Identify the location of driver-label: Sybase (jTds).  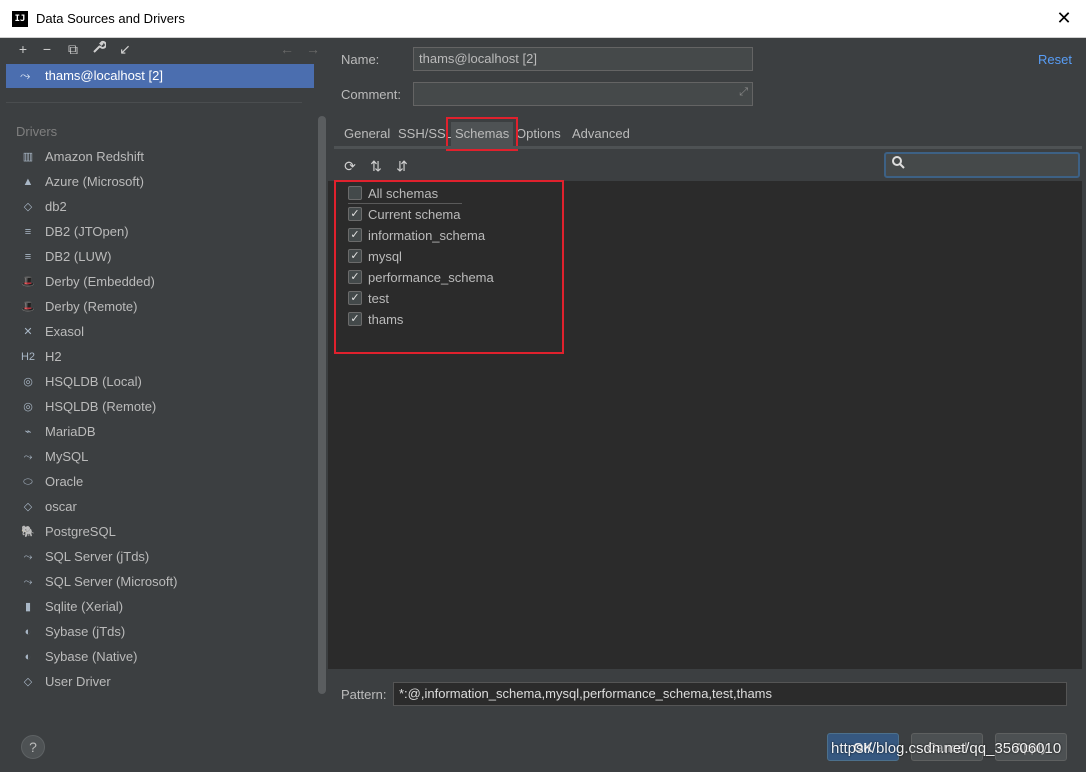
(85, 631).